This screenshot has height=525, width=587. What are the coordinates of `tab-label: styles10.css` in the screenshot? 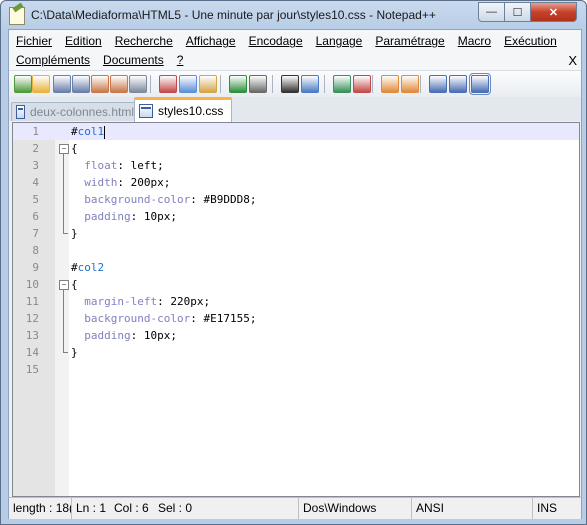 It's located at (191, 111).